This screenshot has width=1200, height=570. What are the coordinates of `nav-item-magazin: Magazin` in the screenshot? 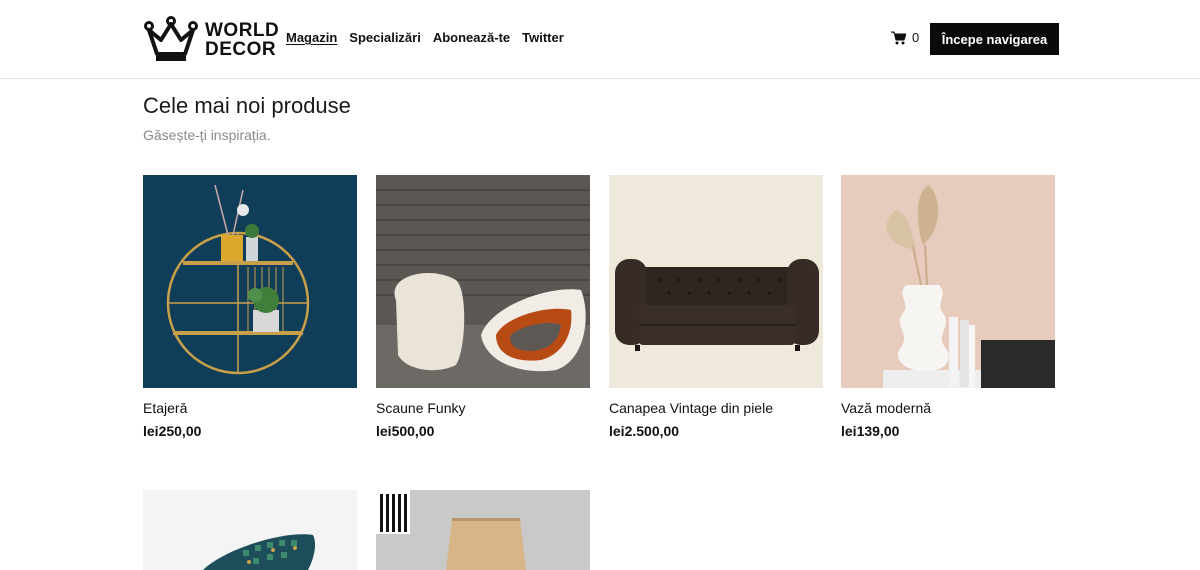 It's located at (311, 37).